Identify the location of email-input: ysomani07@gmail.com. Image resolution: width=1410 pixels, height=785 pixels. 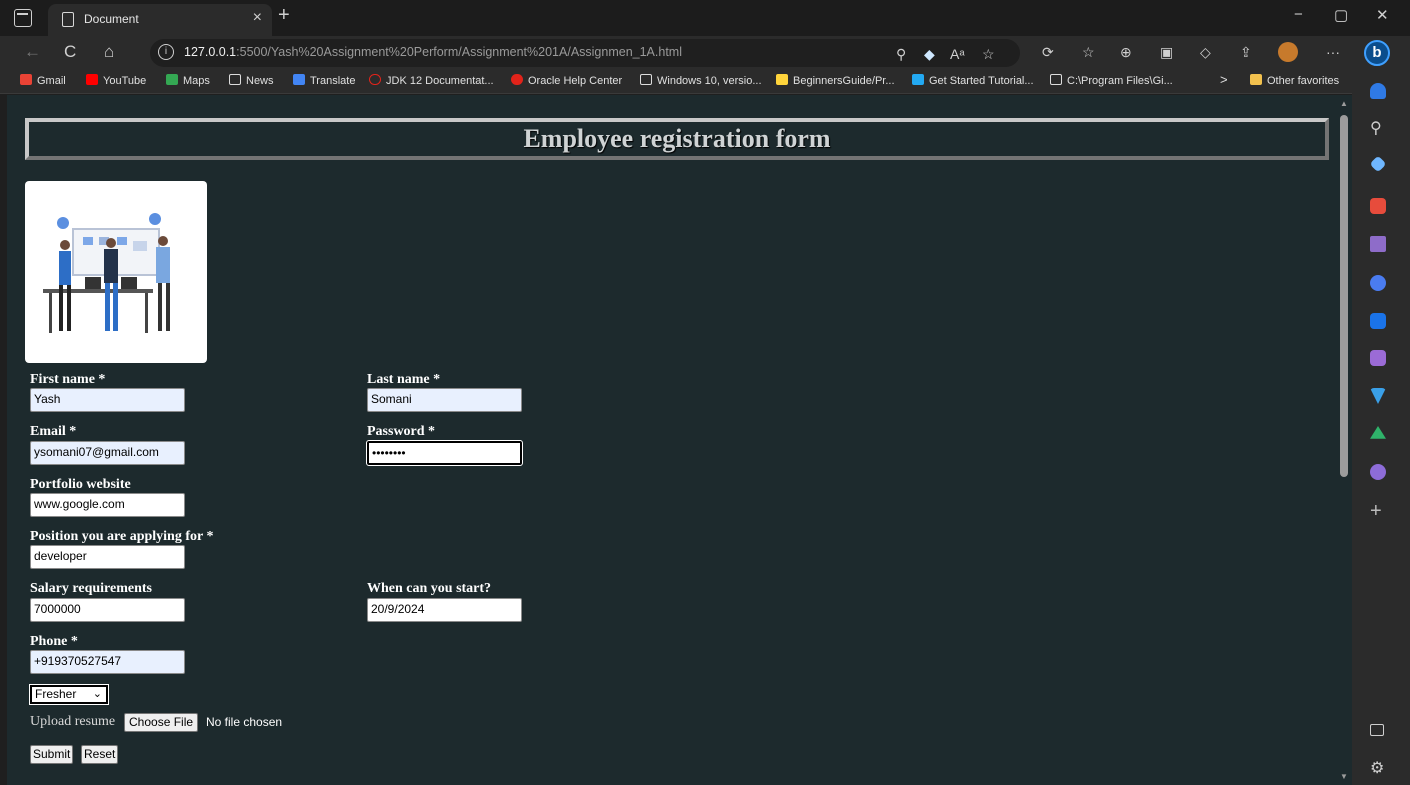
(107, 453).